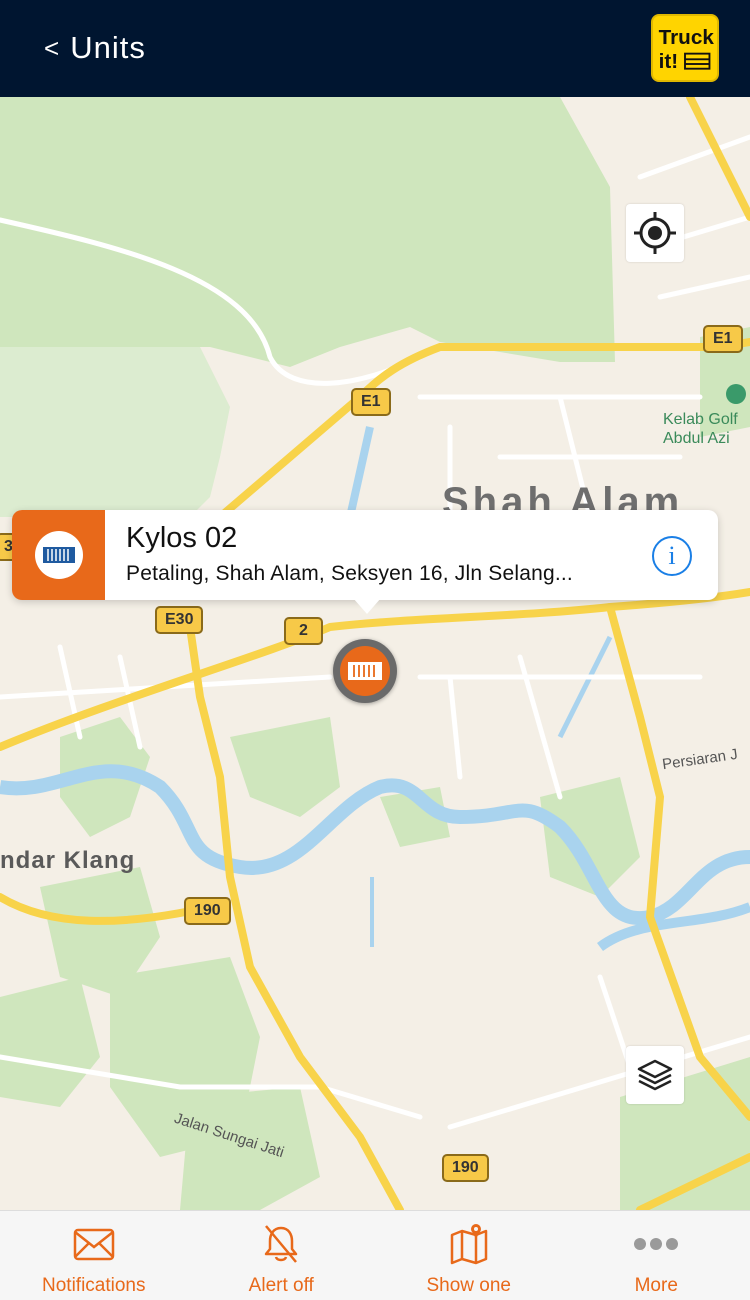  I want to click on tab-alert-off: Alert off, so click(282, 1255).